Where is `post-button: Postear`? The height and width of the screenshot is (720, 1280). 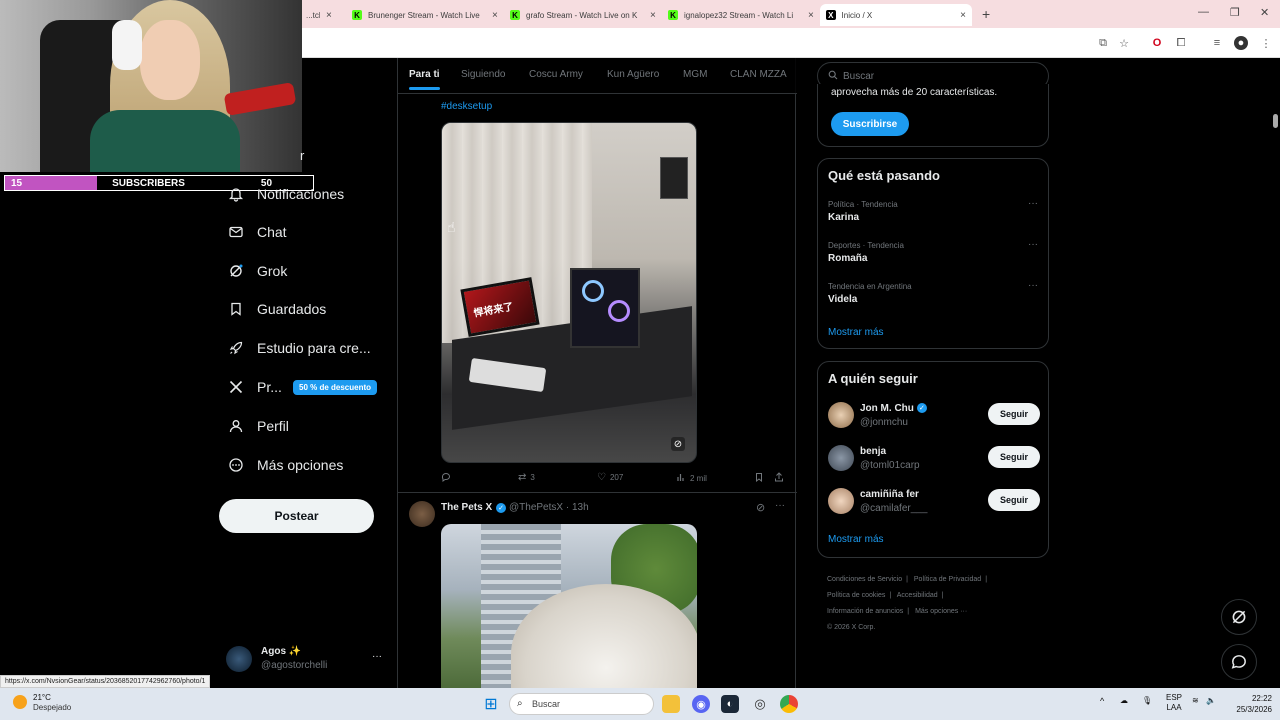
post-button: Postear is located at coordinates (296, 516).